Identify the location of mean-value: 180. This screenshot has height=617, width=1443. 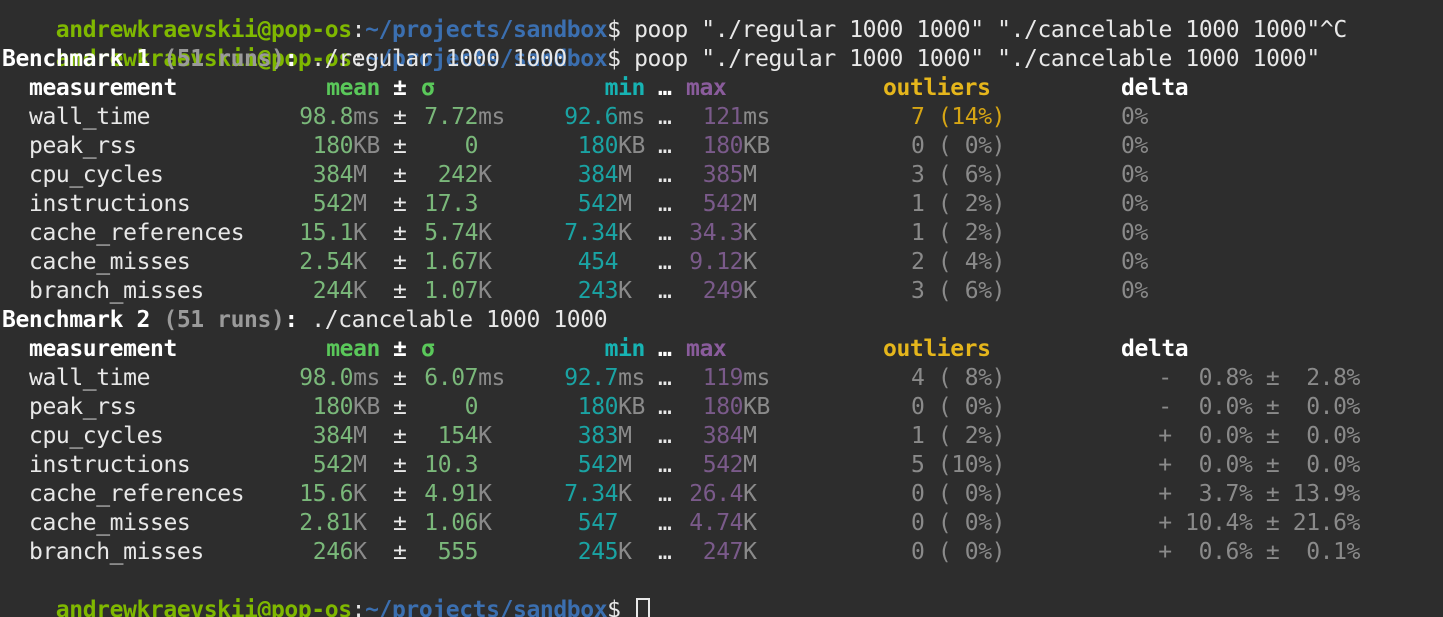
(333, 407).